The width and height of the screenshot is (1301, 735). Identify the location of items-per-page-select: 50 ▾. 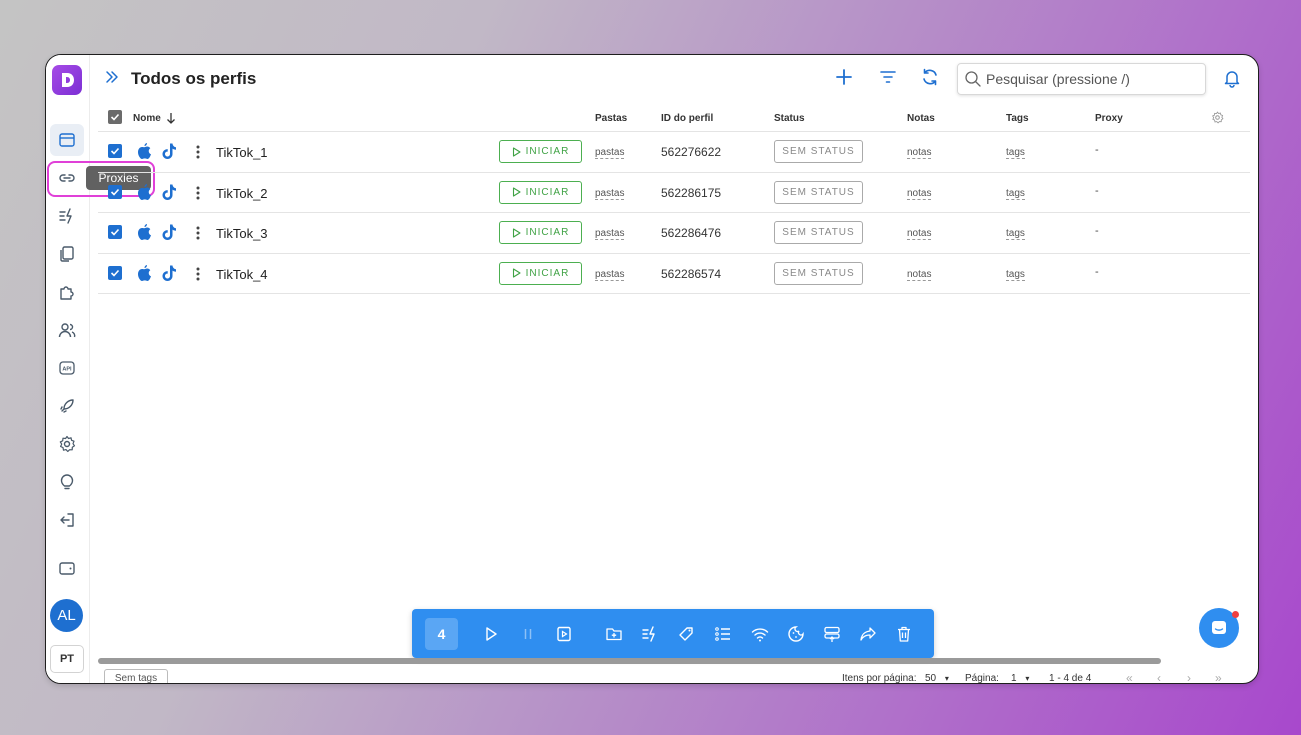
(937, 678).